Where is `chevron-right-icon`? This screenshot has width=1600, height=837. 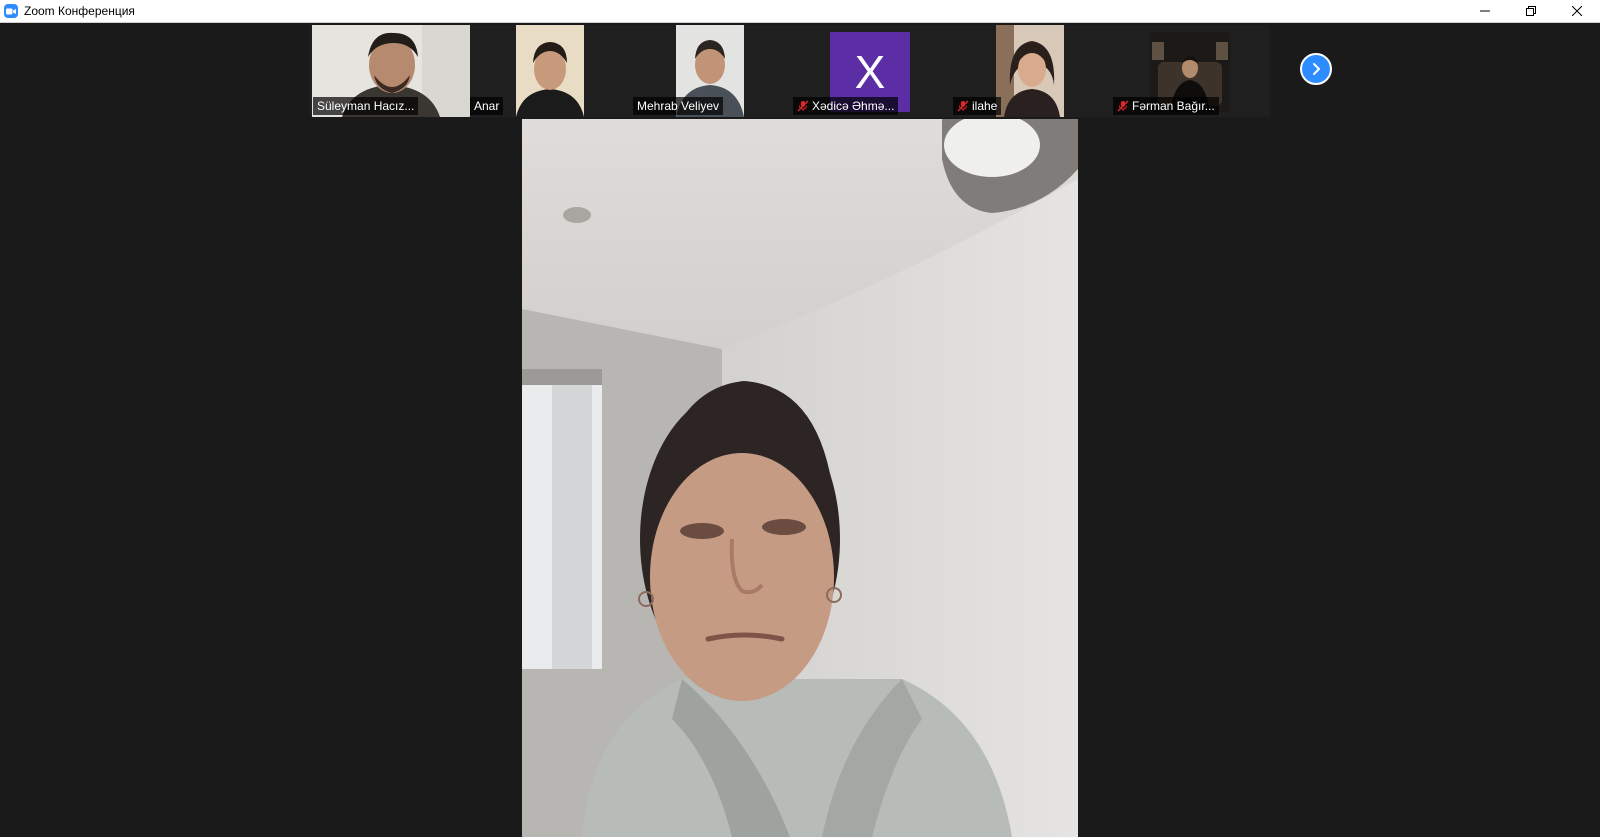
chevron-right-icon is located at coordinates (1316, 69).